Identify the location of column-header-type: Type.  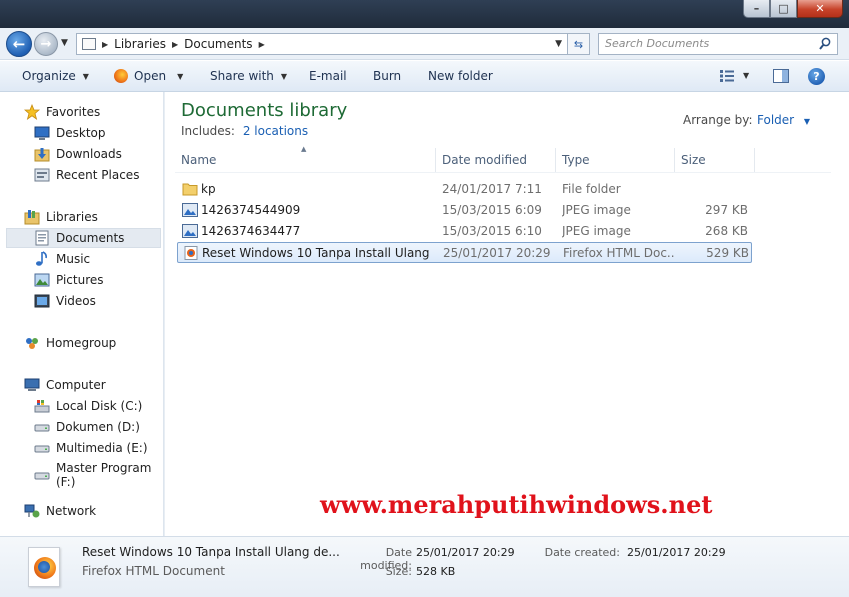
(615, 160).